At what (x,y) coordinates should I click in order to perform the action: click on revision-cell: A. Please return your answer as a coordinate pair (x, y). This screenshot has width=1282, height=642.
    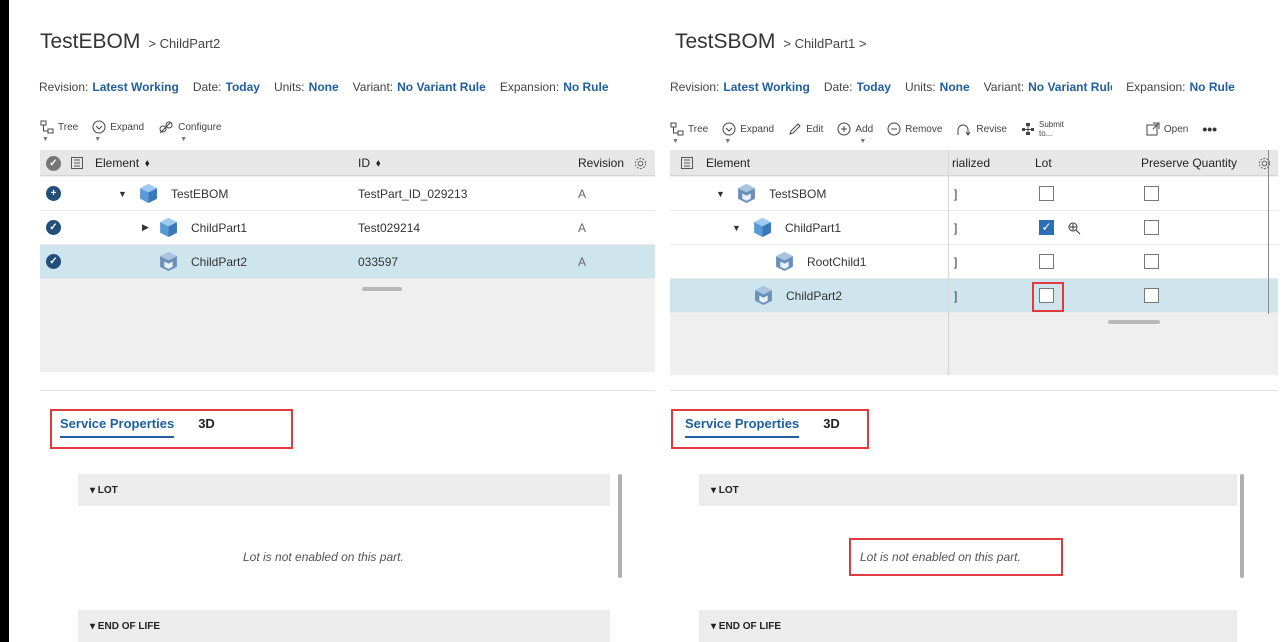
    Looking at the image, I should click on (582, 261).